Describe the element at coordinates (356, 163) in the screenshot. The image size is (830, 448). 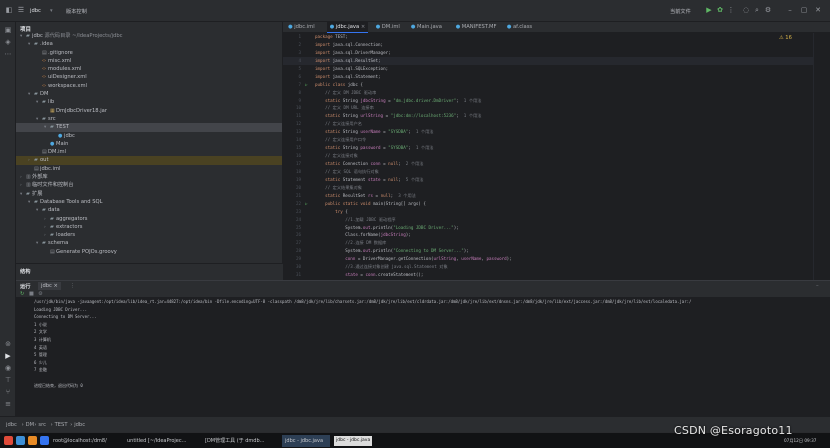
I see `code-token: Connection` at that location.